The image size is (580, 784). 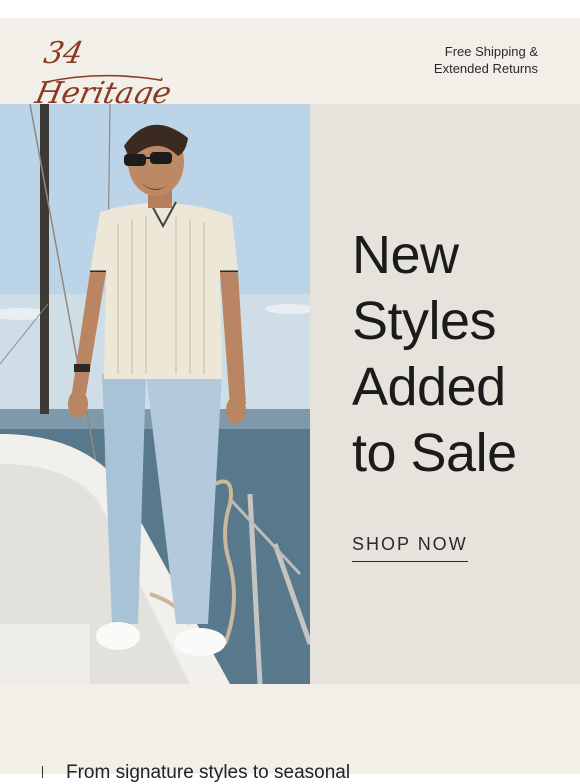 What do you see at coordinates (104, 78) in the screenshot?
I see `logo-swash-icon` at bounding box center [104, 78].